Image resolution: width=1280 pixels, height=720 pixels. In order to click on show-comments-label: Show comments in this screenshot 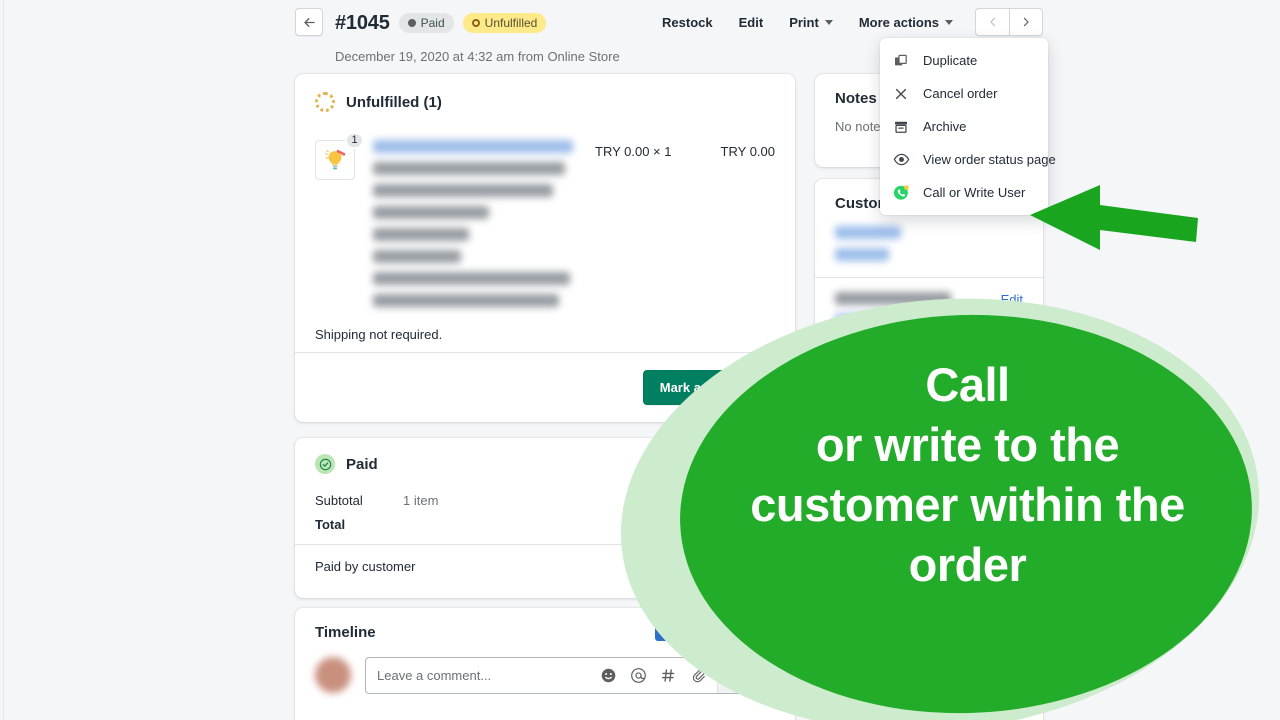, I will do `click(726, 632)`.